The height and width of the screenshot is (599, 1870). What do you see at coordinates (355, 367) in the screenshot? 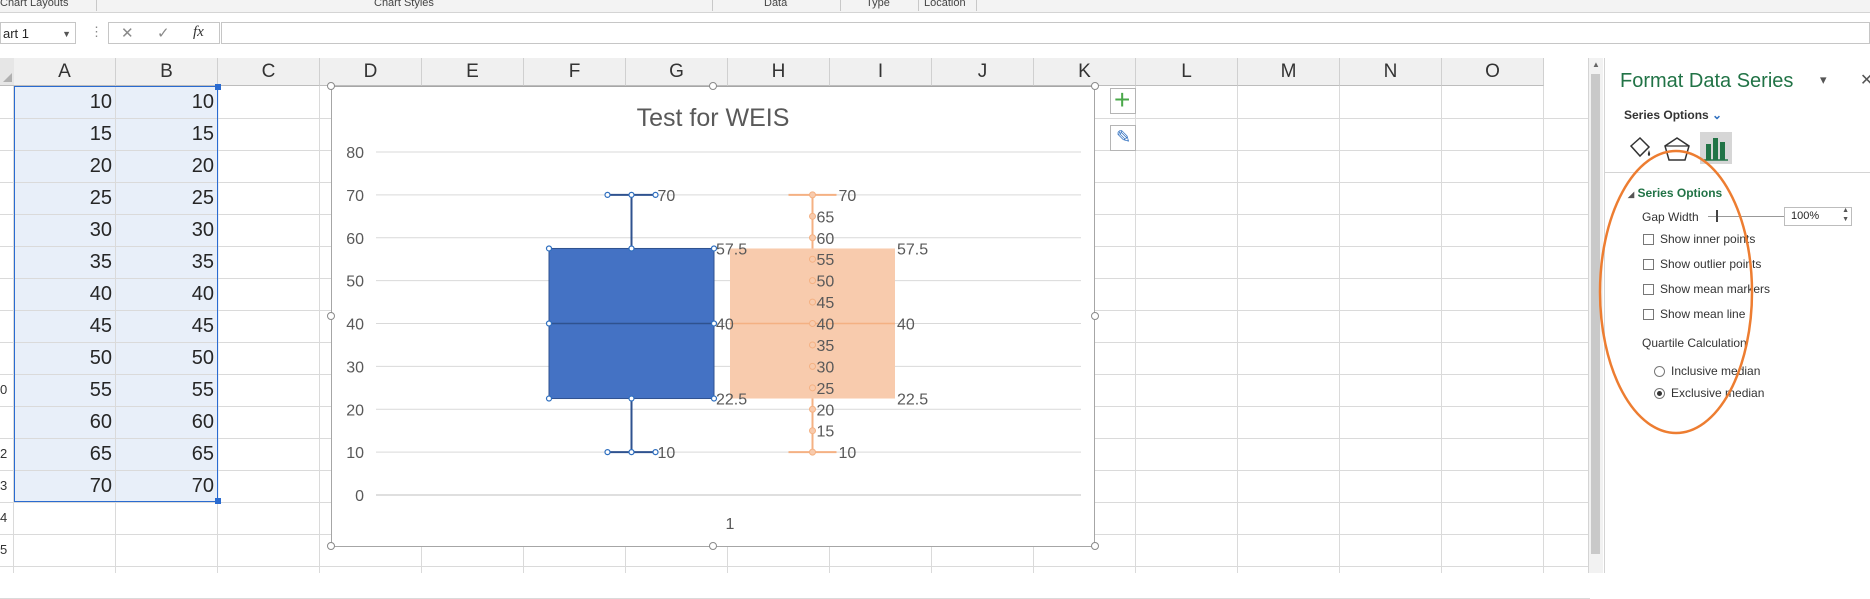
I see `y-tick-label: 30` at bounding box center [355, 367].